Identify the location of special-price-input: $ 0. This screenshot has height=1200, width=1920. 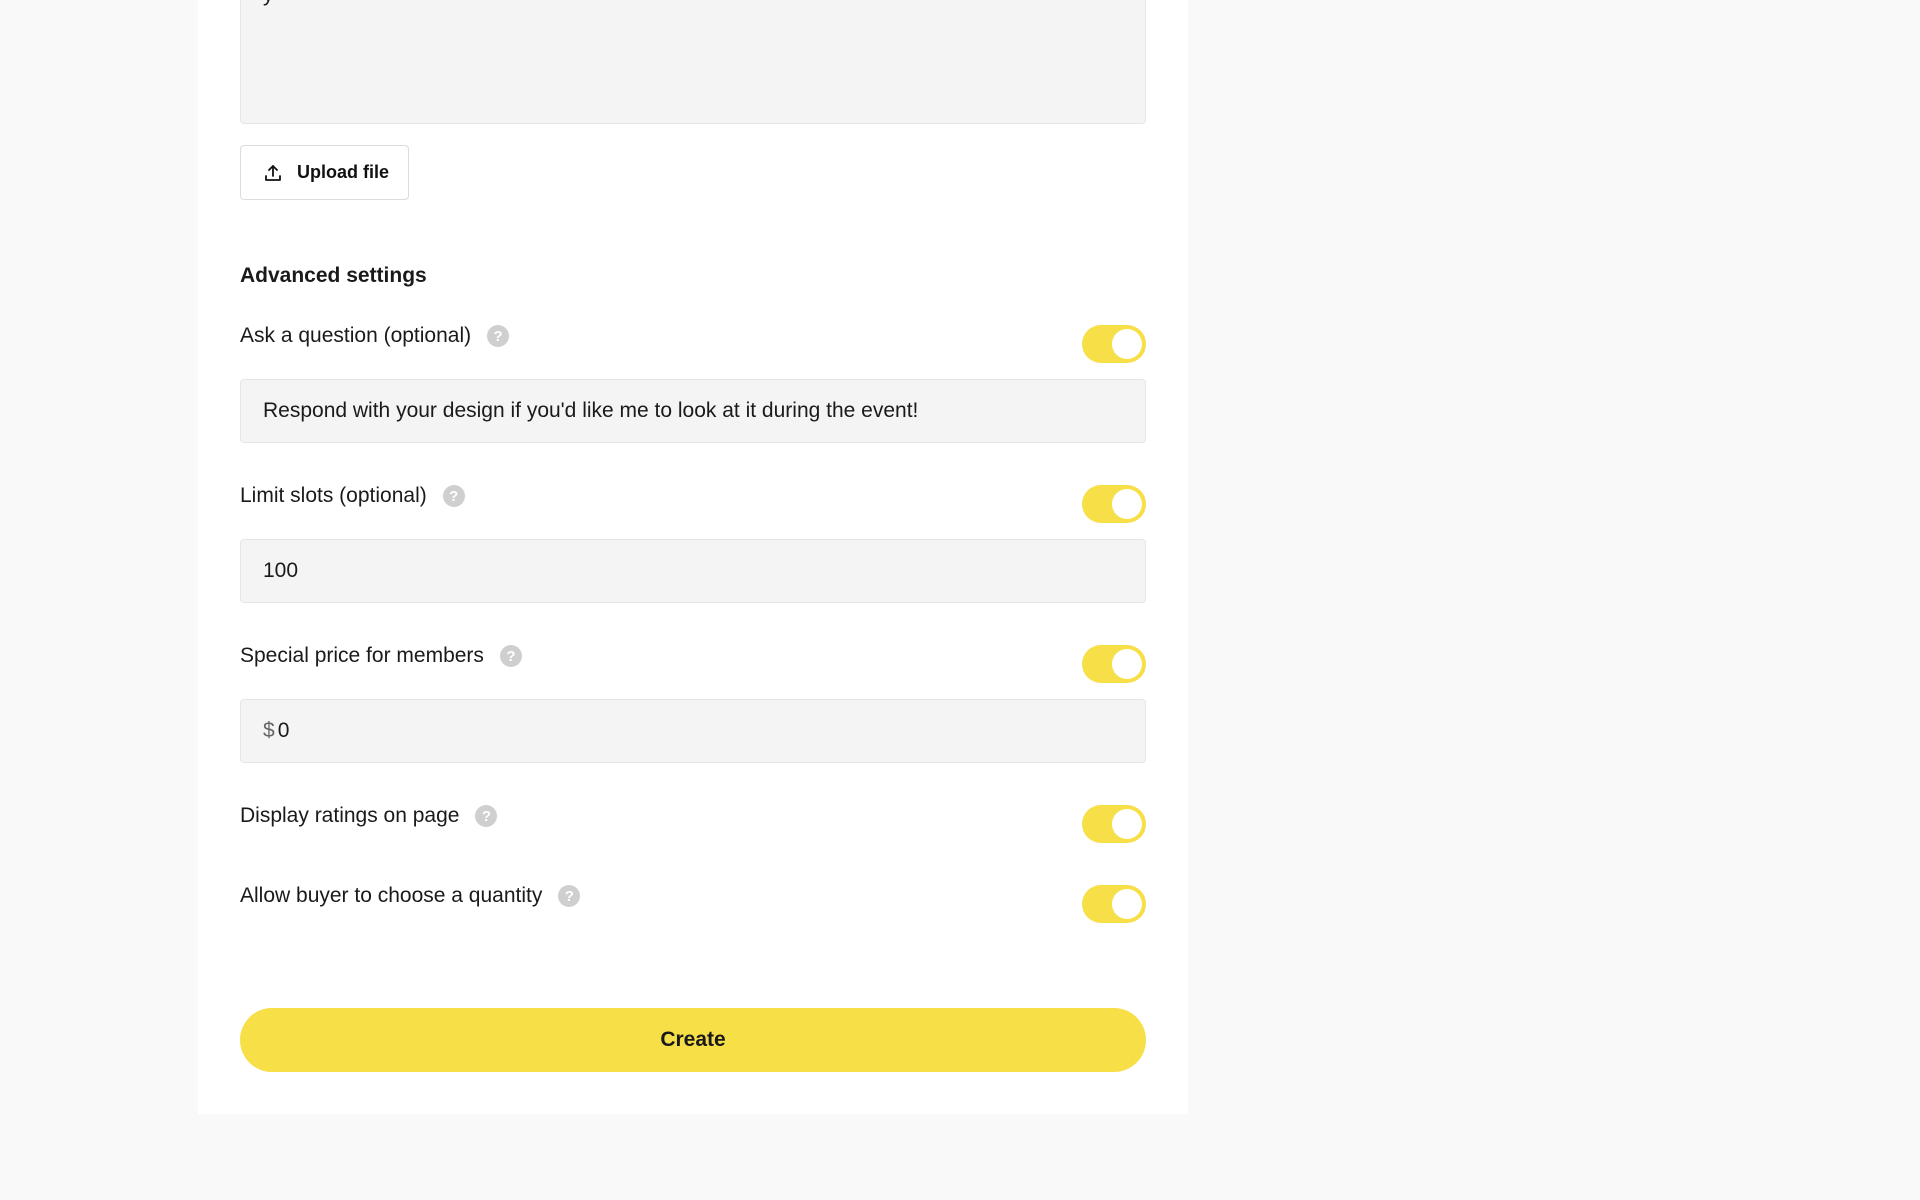
(693, 731).